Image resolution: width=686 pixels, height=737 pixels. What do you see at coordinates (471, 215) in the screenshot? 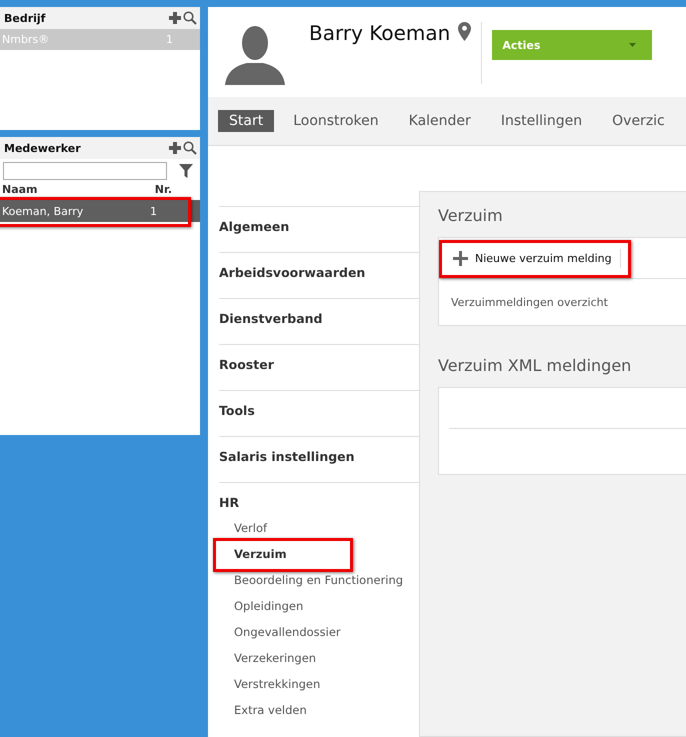
I see `section-title: Verzuim` at bounding box center [471, 215].